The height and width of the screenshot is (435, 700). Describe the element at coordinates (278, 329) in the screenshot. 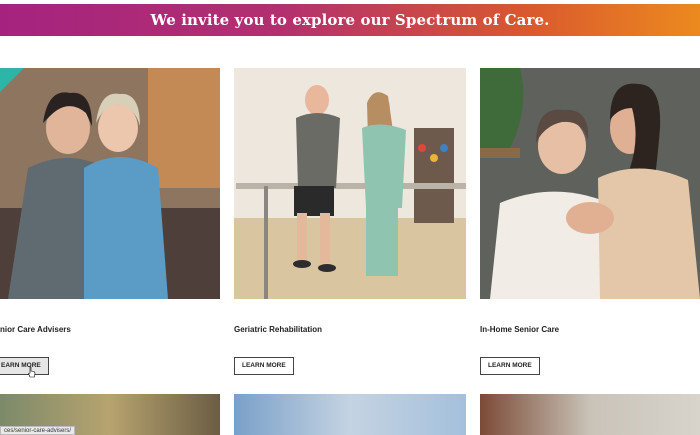

I see `card-title: Geriatric Rehabilitation` at that location.